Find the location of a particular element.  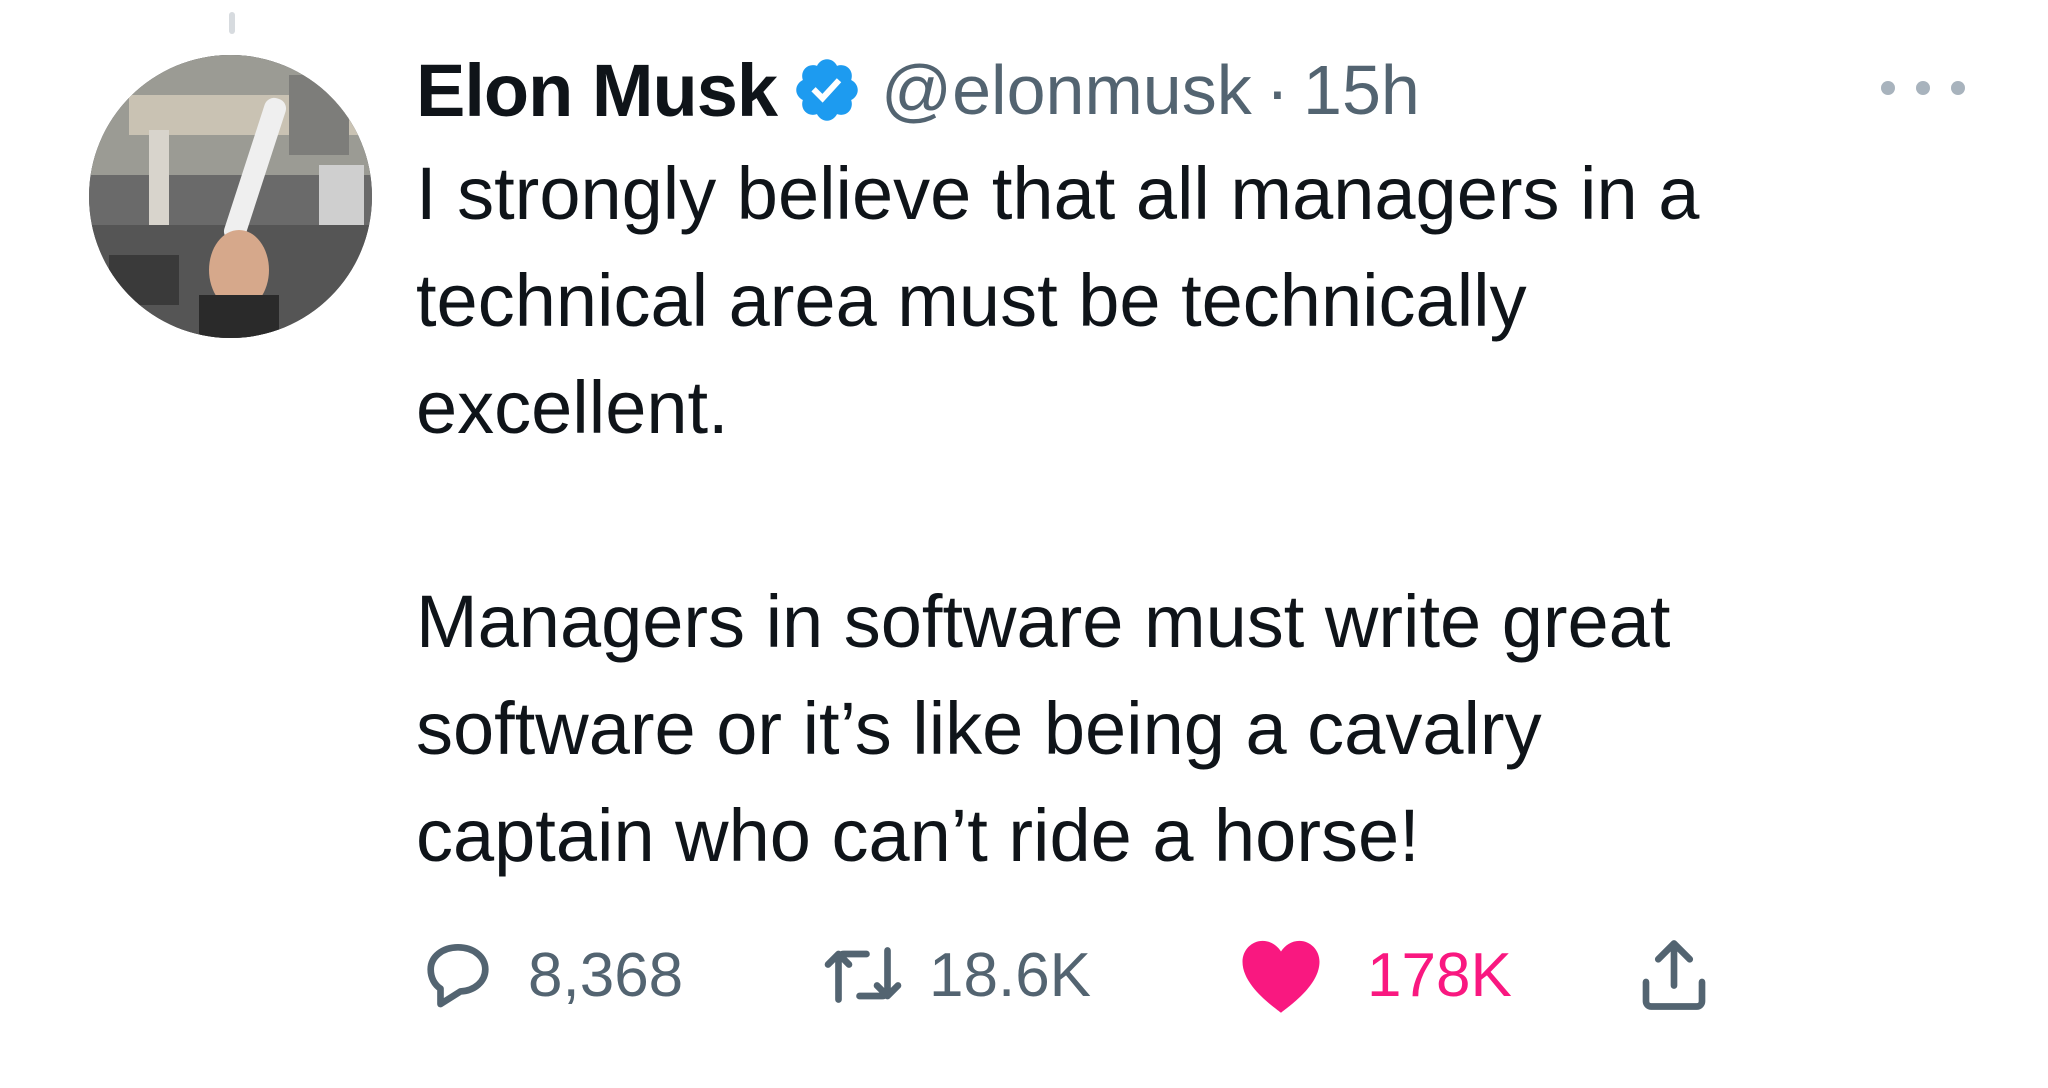

paragraph-break is located at coordinates (1186, 514).